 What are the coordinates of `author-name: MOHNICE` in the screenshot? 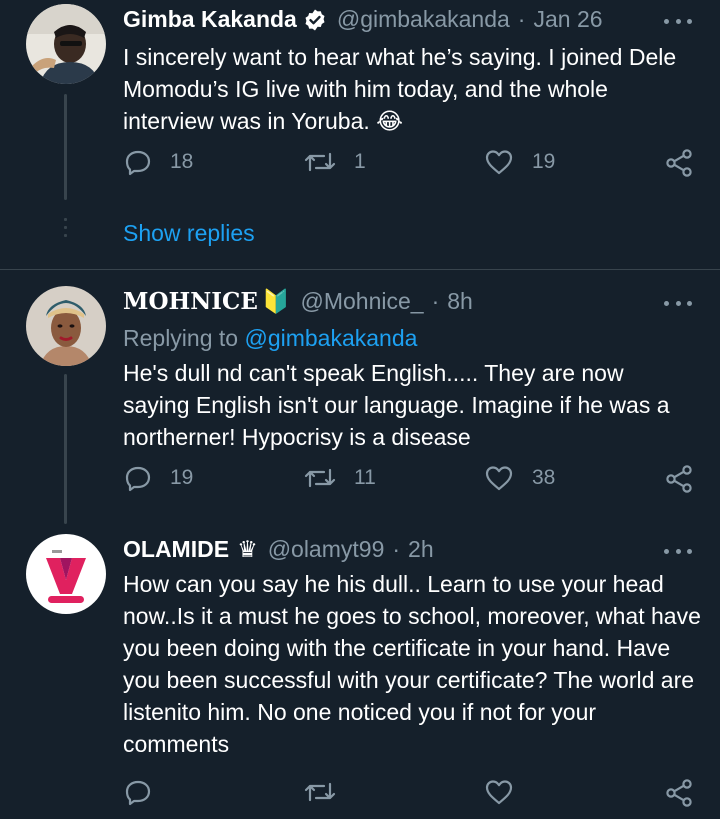 It's located at (190, 301).